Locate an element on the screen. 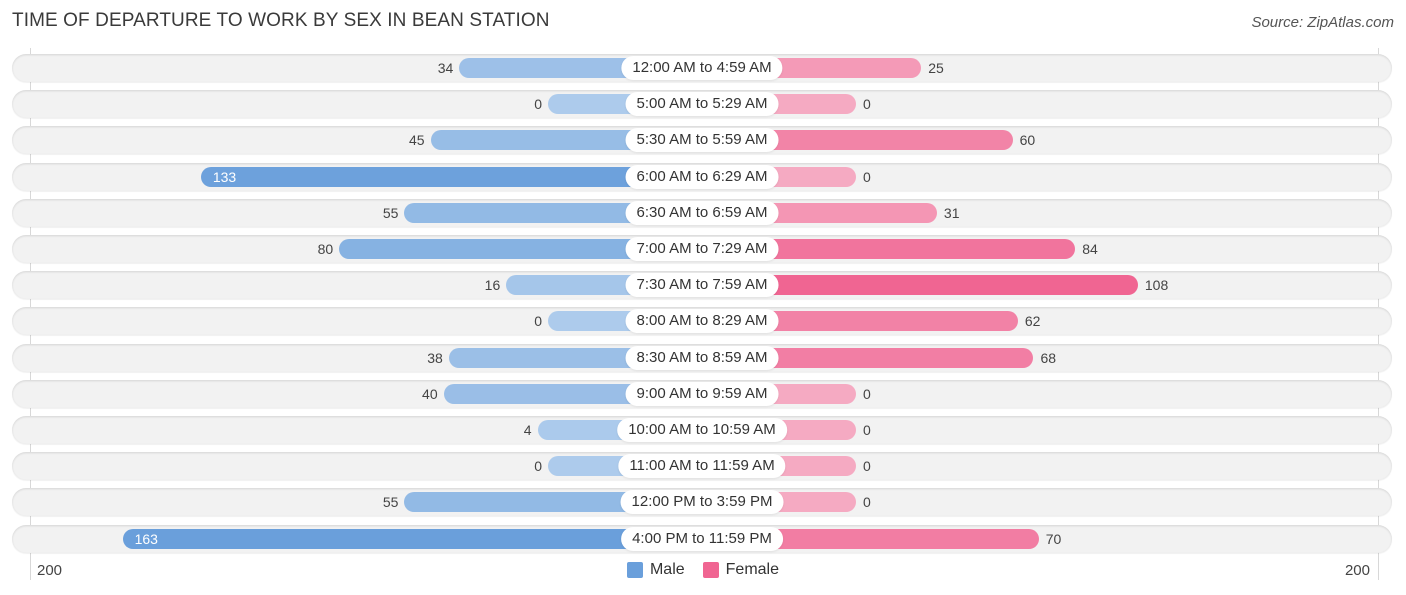  legend-item-female: Female is located at coordinates (741, 570).